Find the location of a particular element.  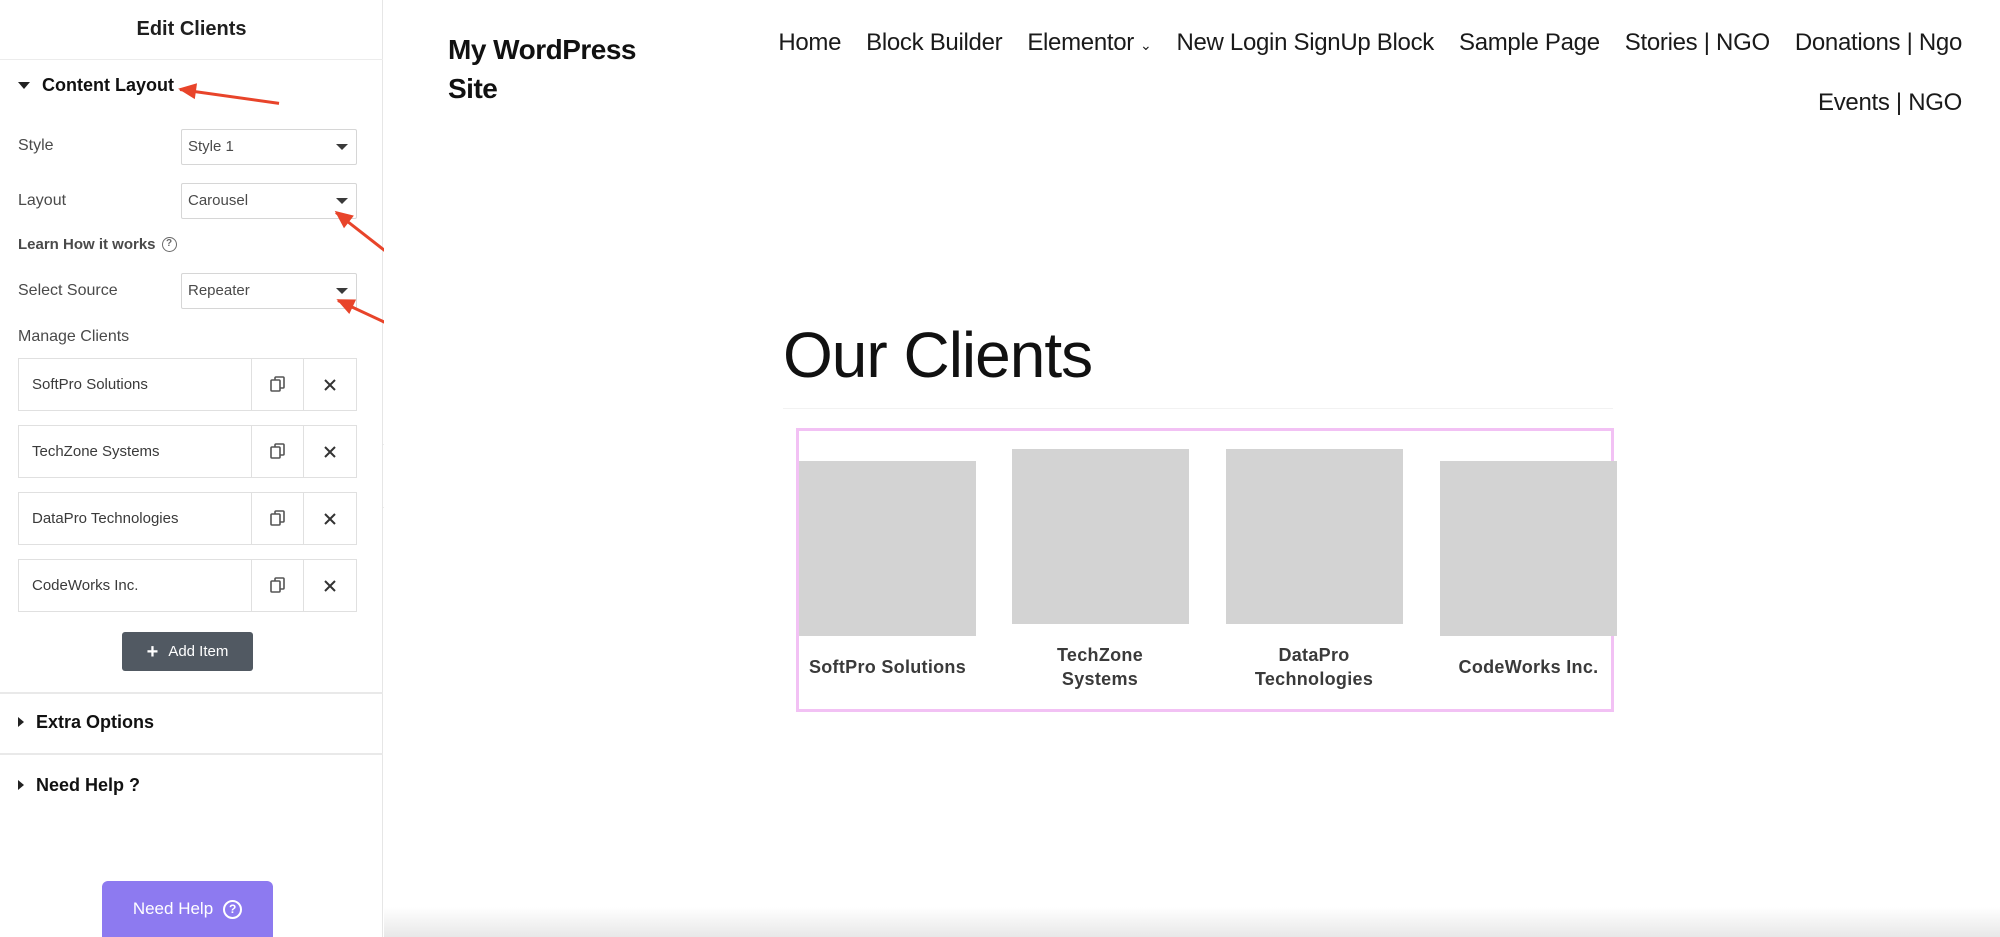

section-need-help-label: Need Help ? is located at coordinates (88, 784).